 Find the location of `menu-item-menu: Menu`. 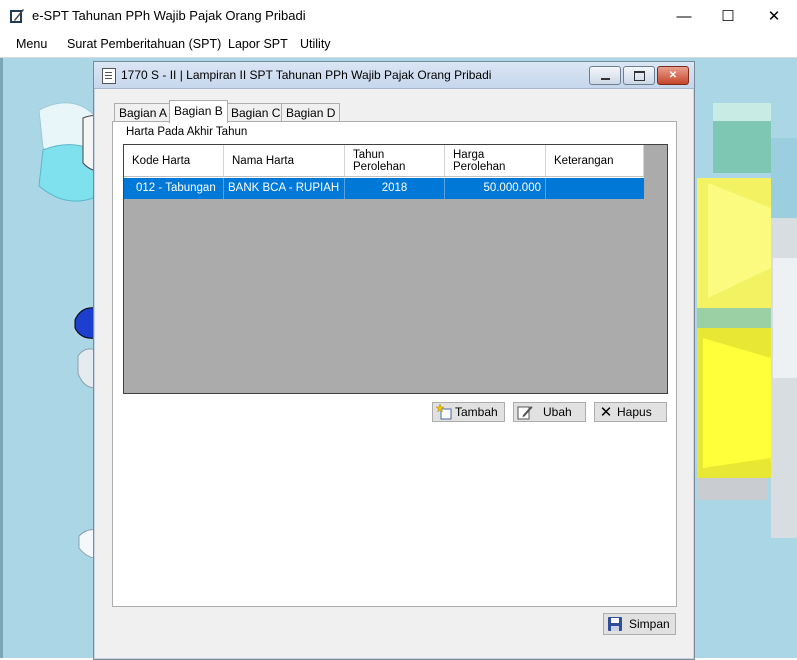

menu-item-menu: Menu is located at coordinates (31, 44).